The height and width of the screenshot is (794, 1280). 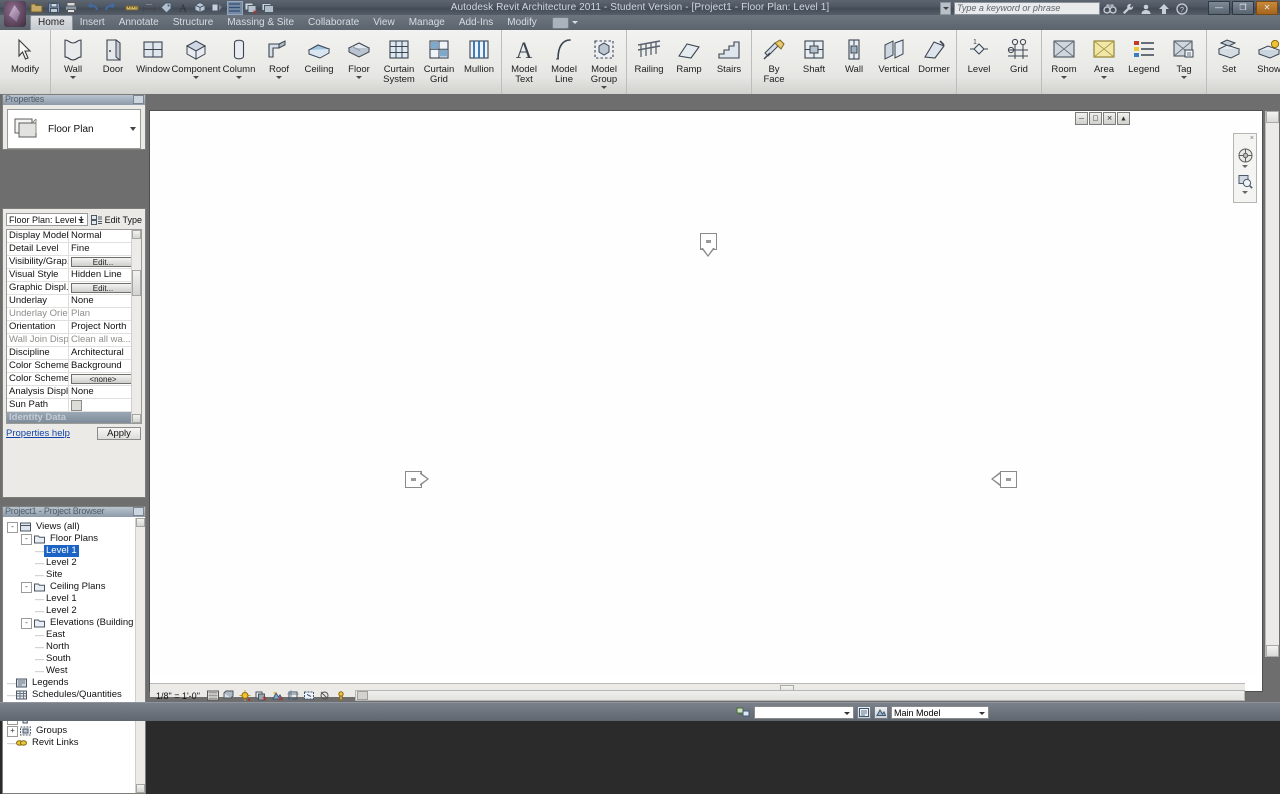 What do you see at coordinates (260, 22) in the screenshot?
I see `ribbon-tab-massing-site: Massing & Site` at bounding box center [260, 22].